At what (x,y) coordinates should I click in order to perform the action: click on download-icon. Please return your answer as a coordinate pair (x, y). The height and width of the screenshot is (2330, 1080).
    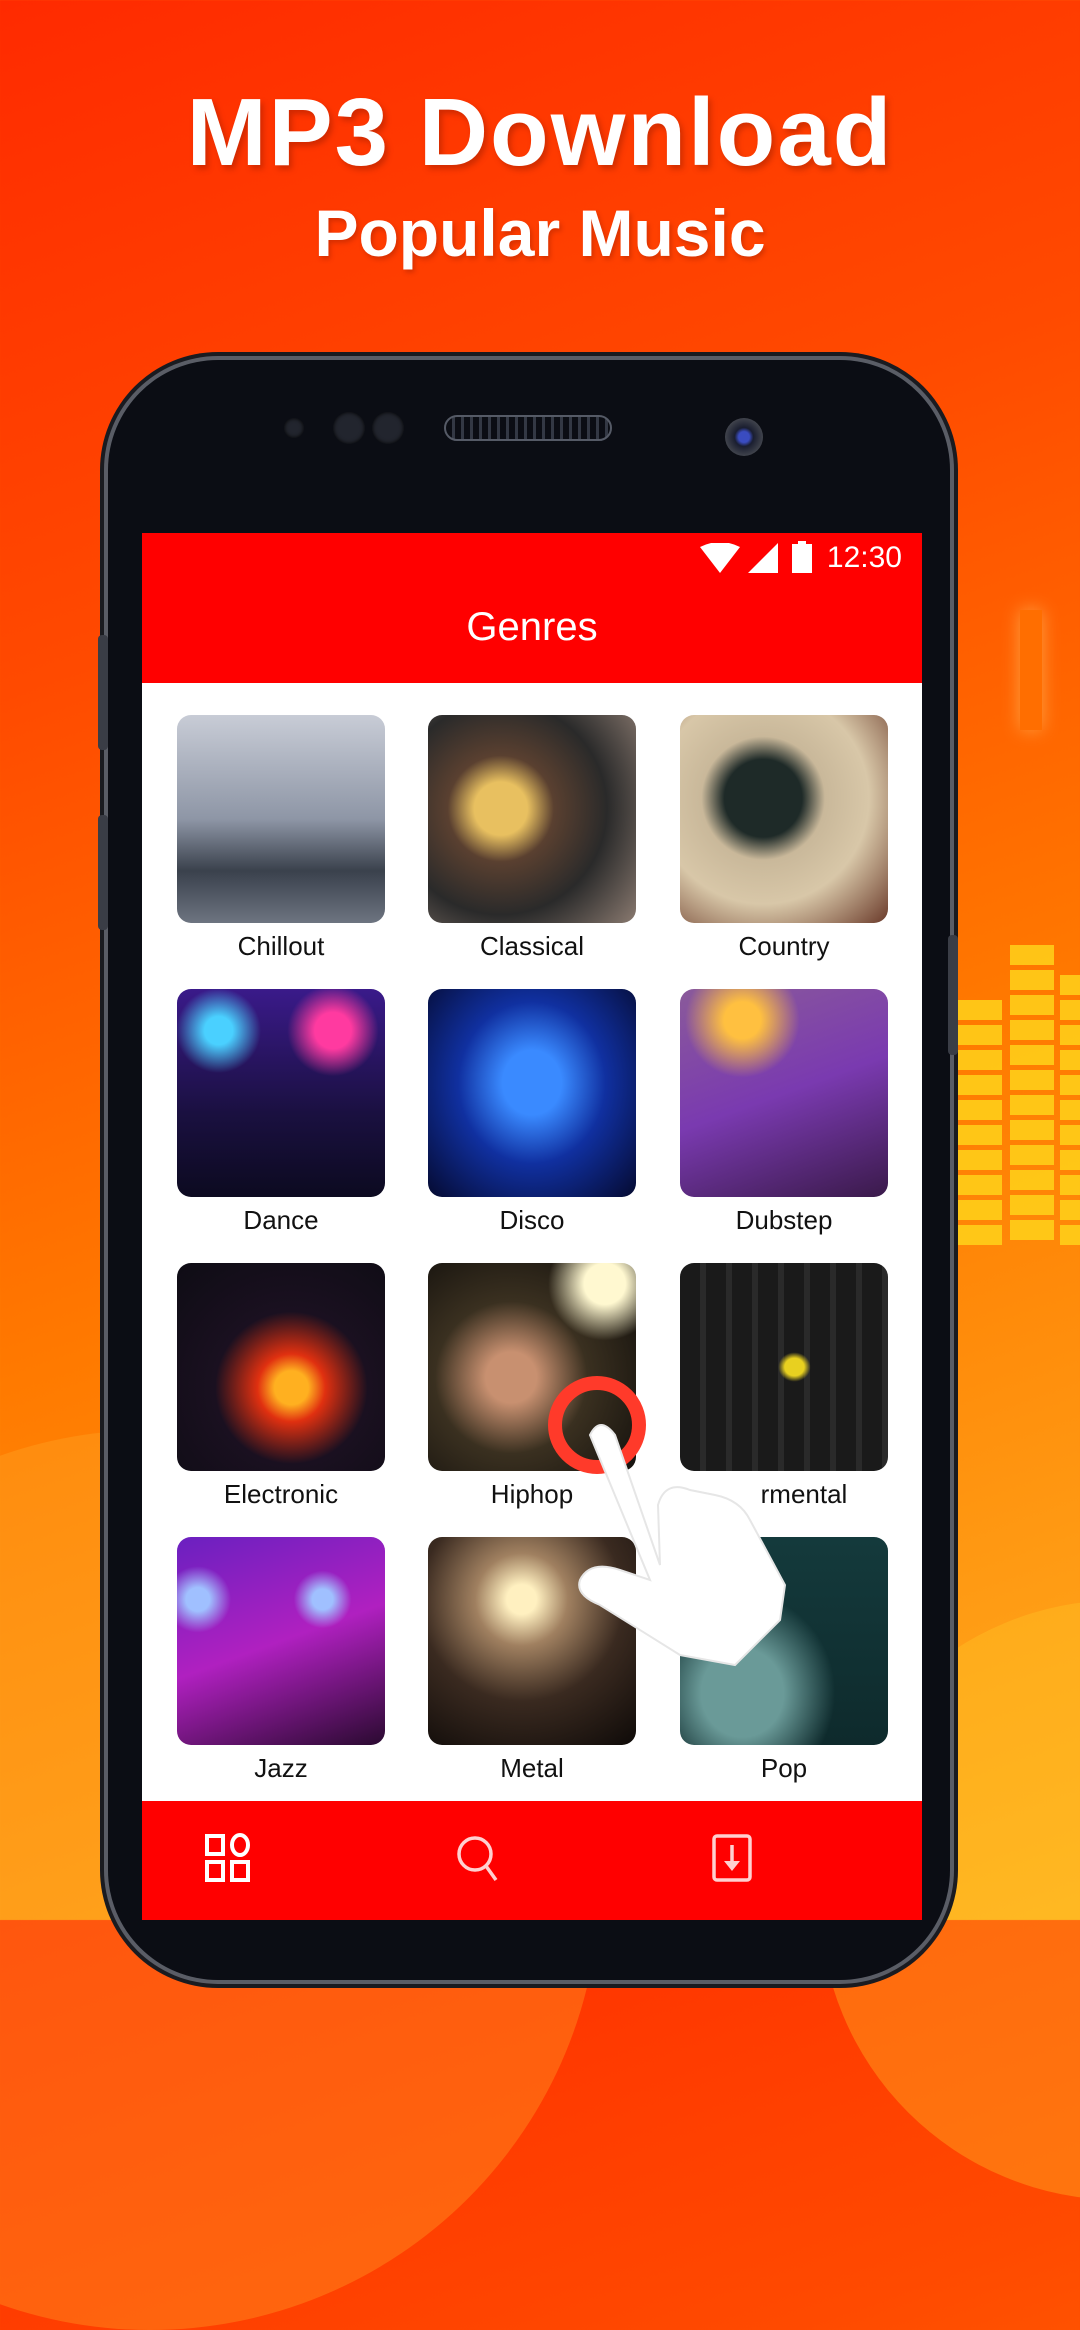
    Looking at the image, I should click on (732, 1858).